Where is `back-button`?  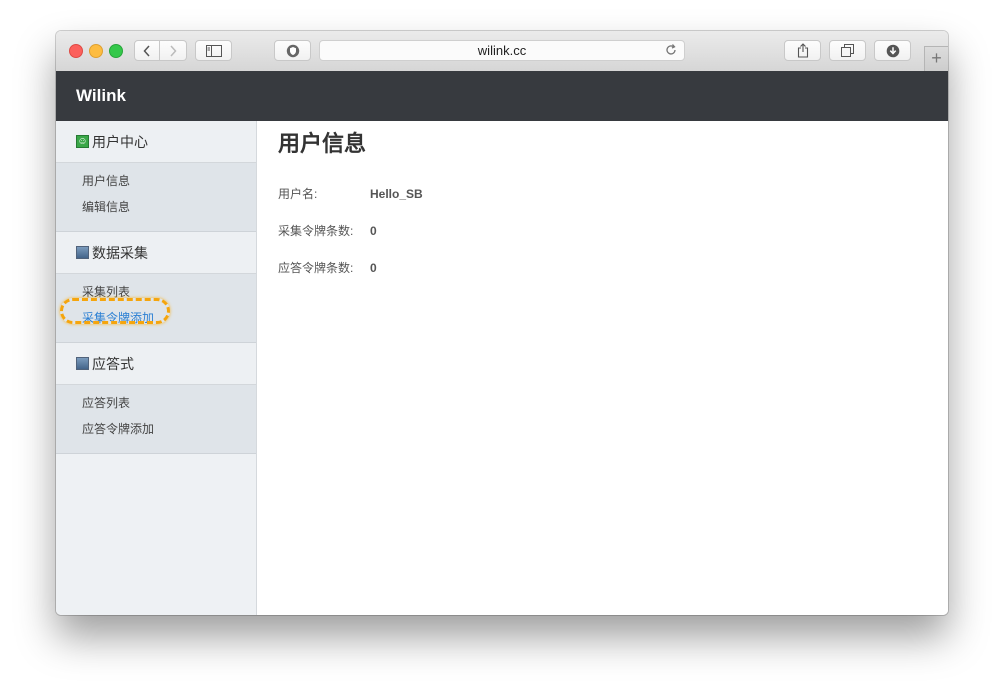
back-button is located at coordinates (147, 50).